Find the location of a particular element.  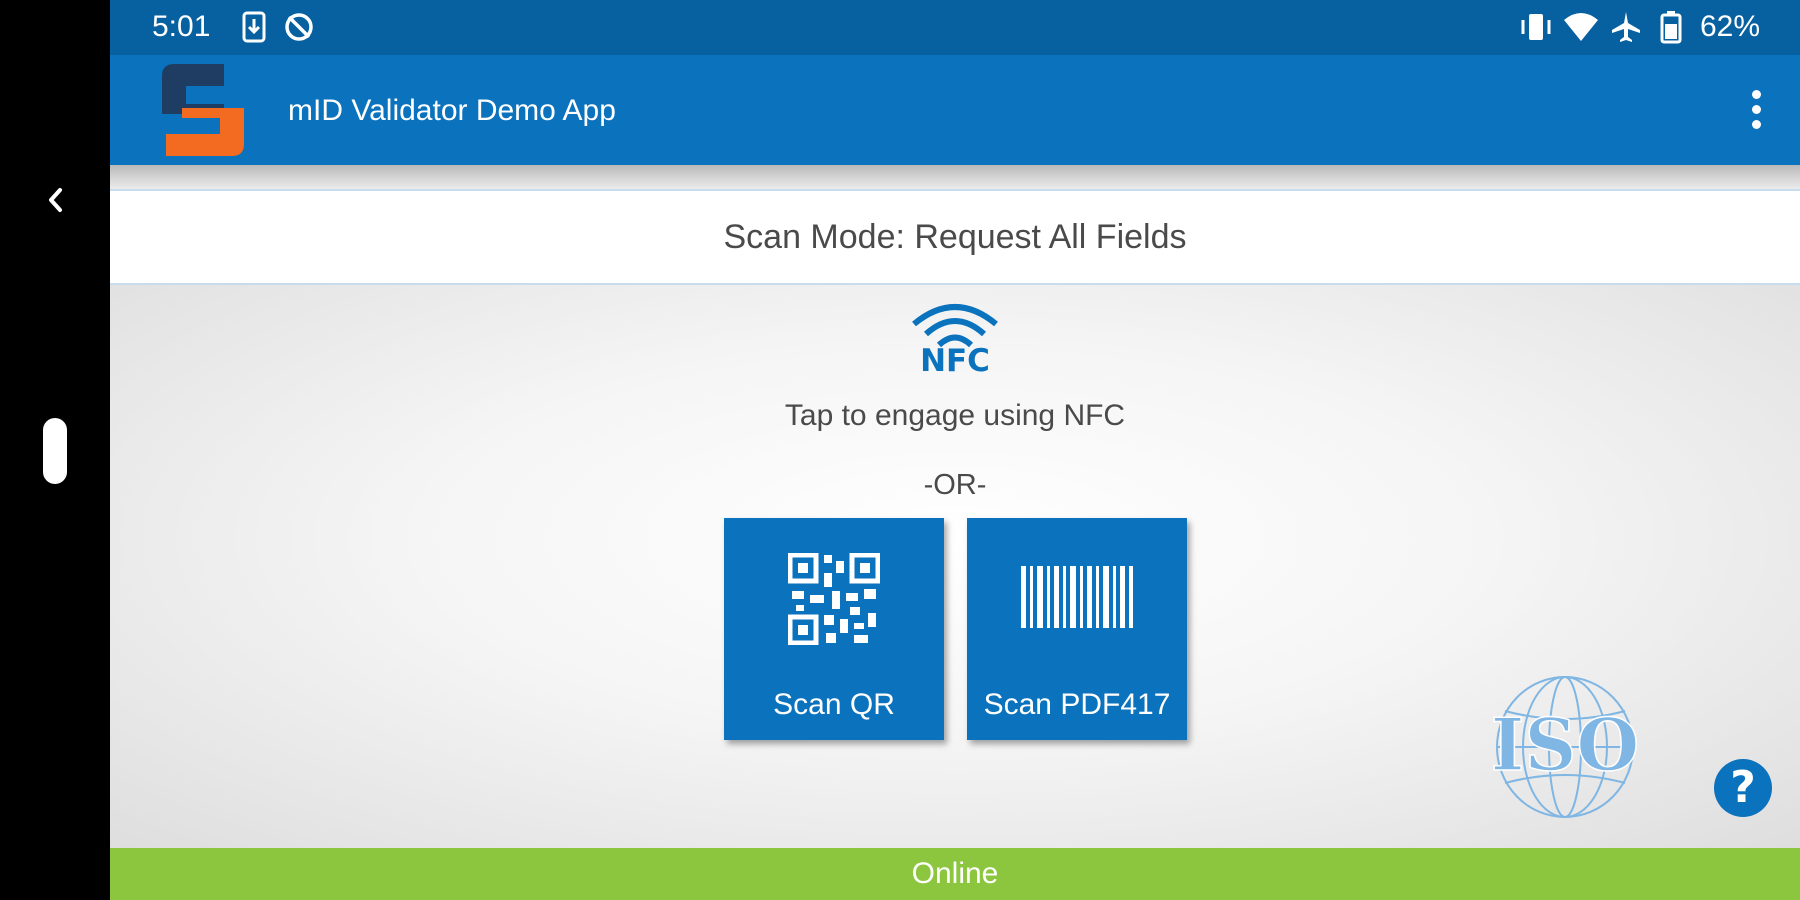

toolbar-shadow is located at coordinates (955, 177).